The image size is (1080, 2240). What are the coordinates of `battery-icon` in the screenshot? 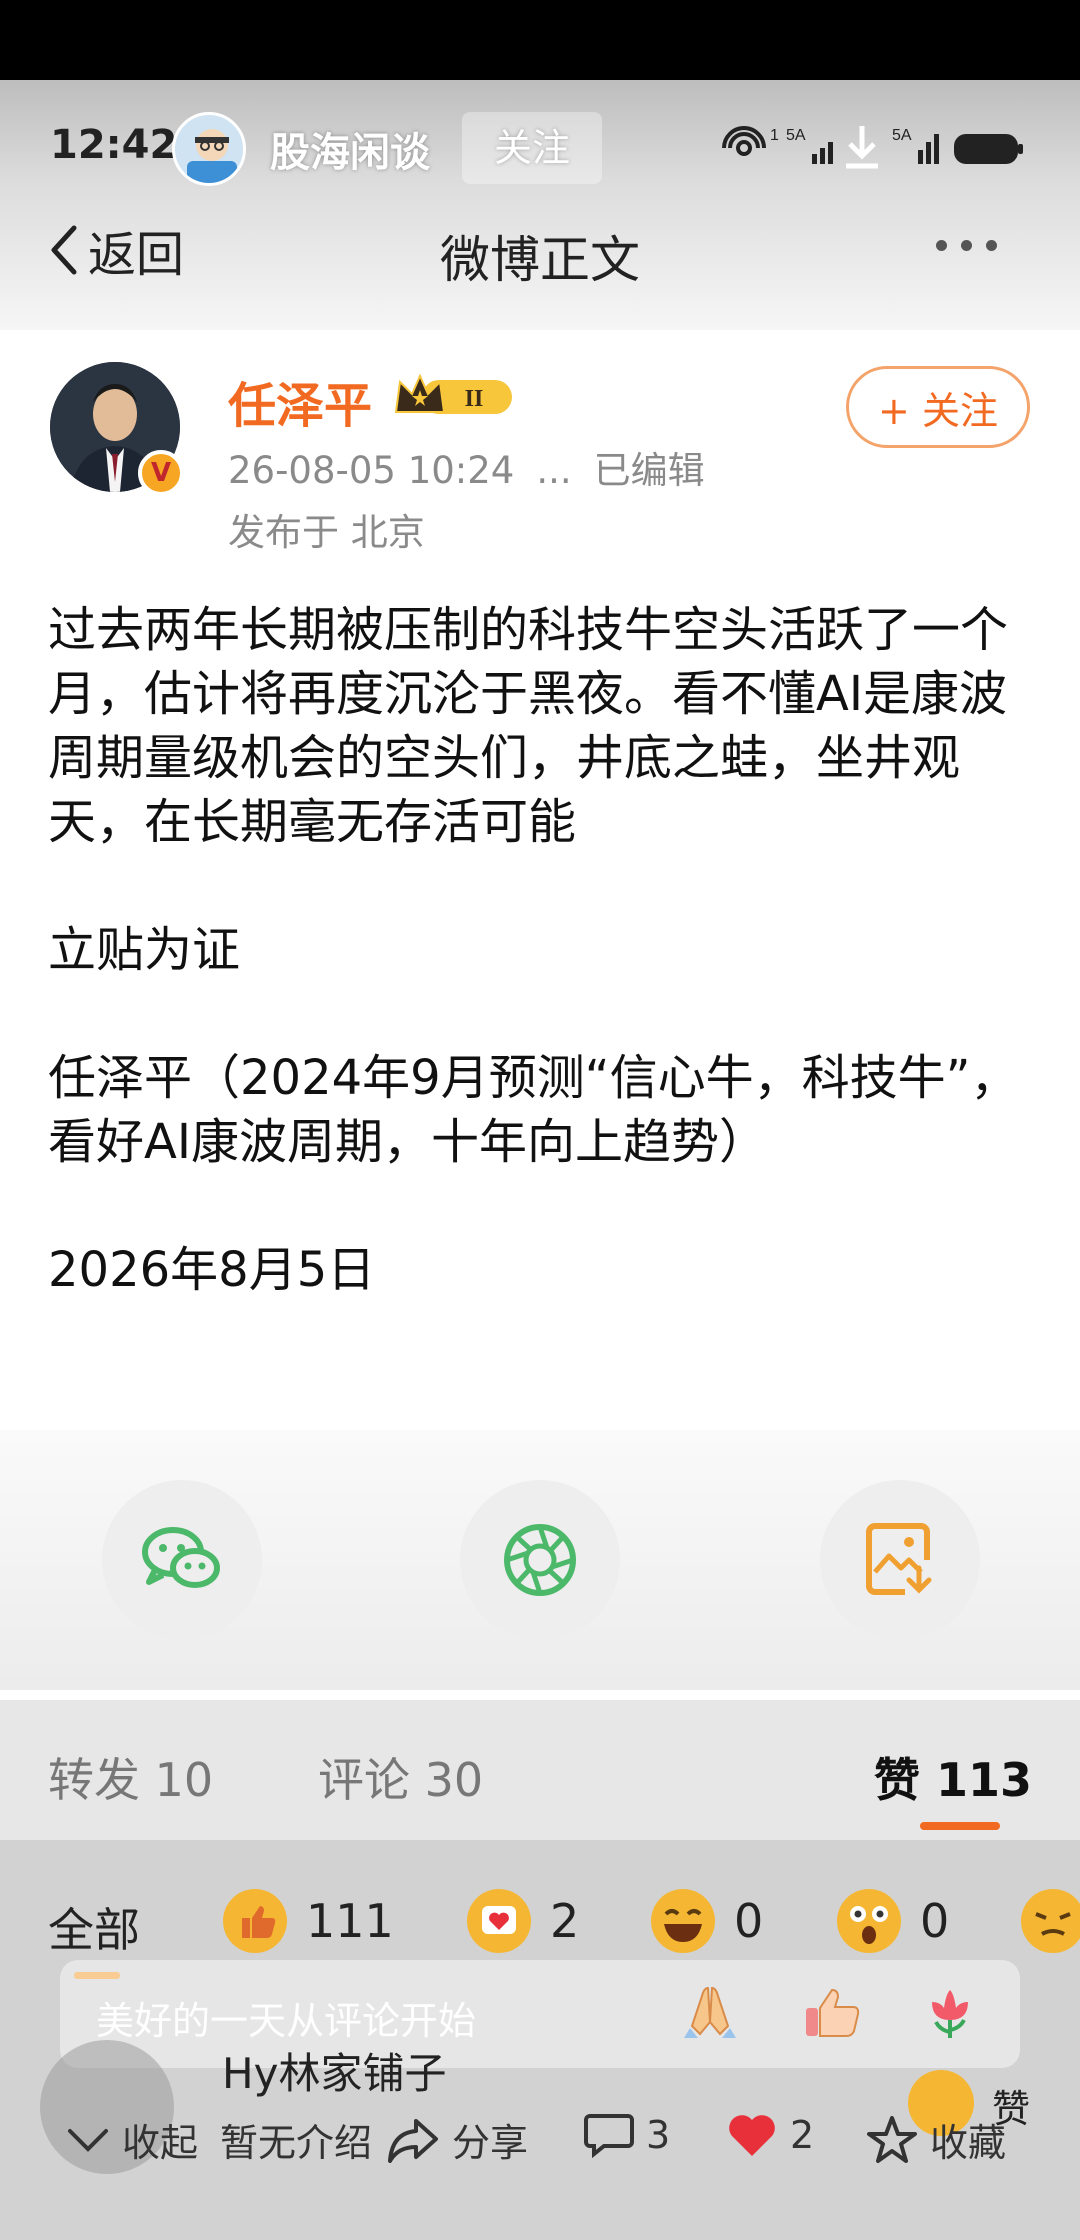 It's located at (988, 149).